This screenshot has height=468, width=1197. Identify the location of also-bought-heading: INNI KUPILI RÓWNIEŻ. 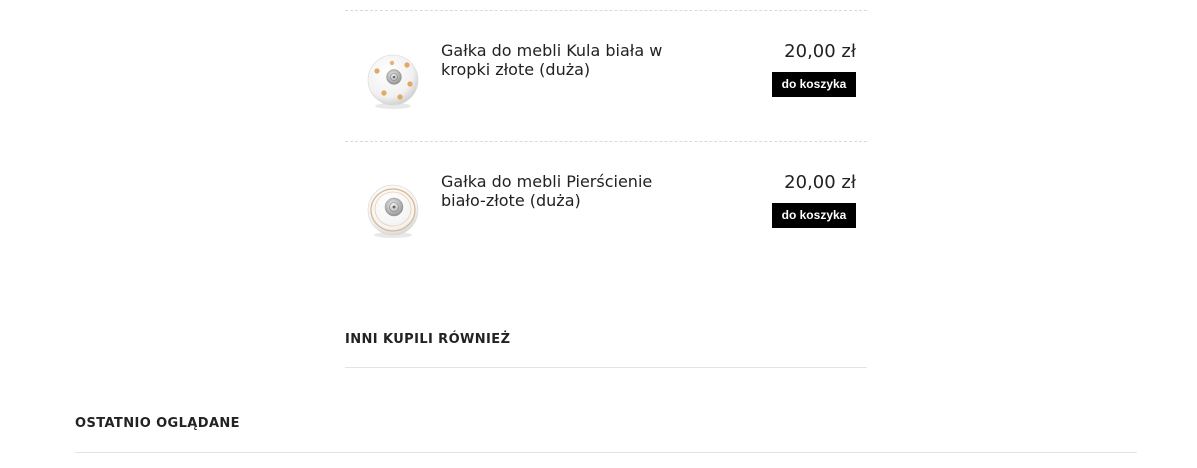
(428, 339).